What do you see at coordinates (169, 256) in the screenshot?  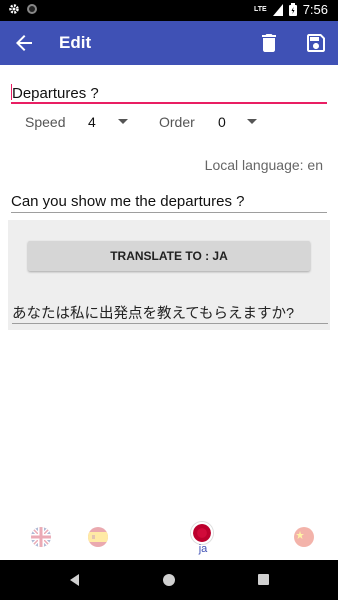 I see `translate-button: TRANSLATE TO : JA` at bounding box center [169, 256].